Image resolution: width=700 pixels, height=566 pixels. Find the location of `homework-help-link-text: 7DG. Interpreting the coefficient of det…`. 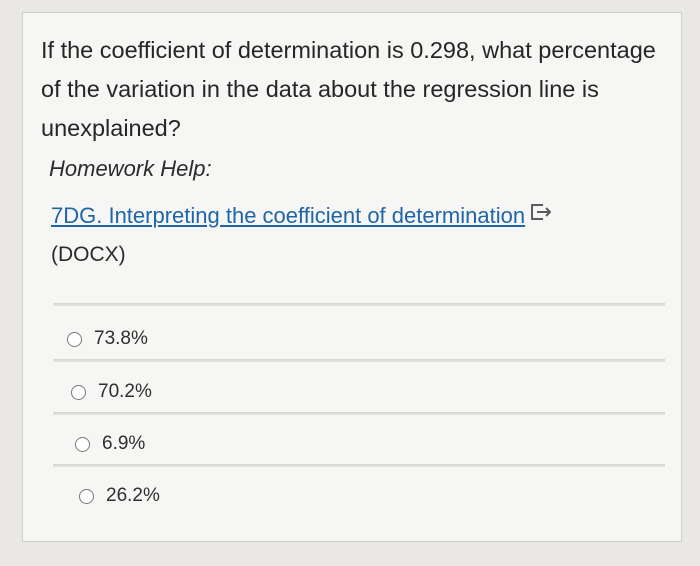

homework-help-link-text: 7DG. Interpreting the coefficient of det… is located at coordinates (288, 215).